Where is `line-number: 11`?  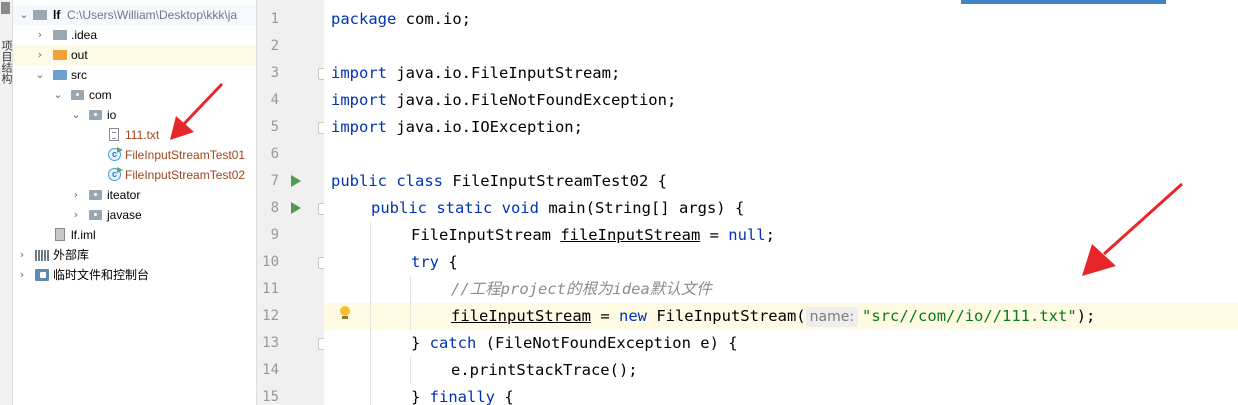 line-number: 11 is located at coordinates (270, 289).